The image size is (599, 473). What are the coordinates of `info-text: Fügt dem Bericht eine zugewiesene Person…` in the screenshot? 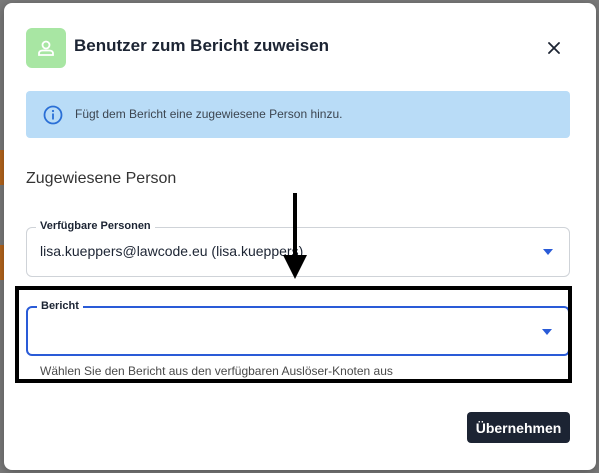 It's located at (209, 114).